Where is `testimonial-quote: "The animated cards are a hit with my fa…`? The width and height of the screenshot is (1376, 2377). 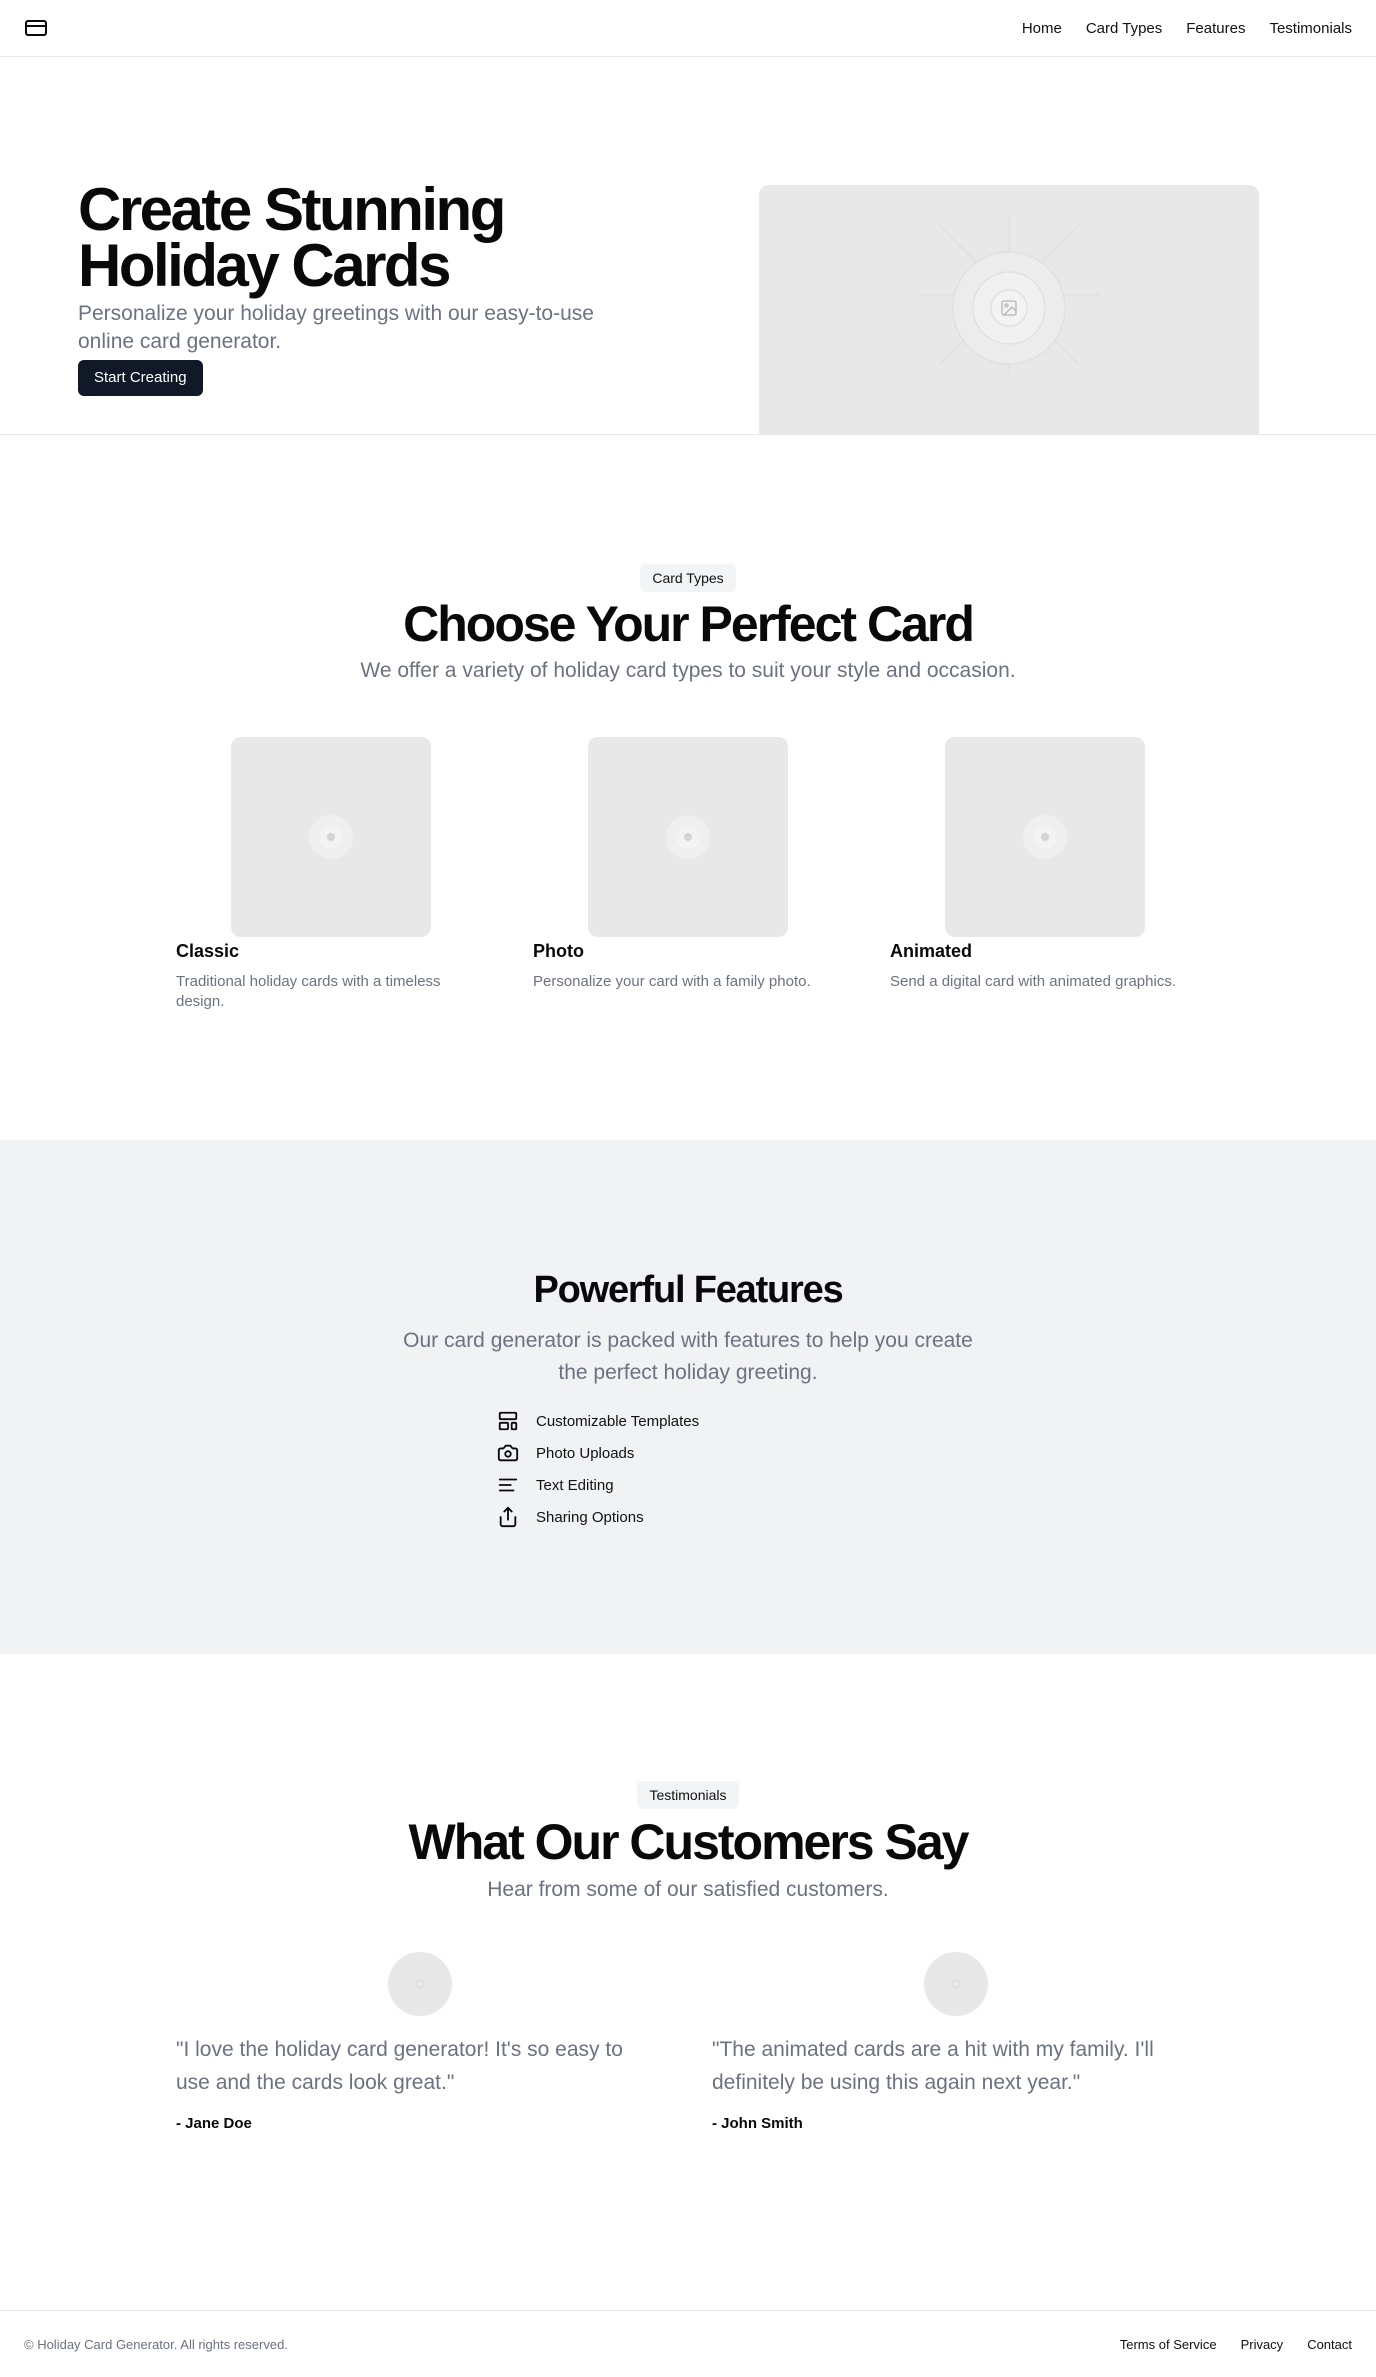 testimonial-quote: "The animated cards are a hit with my fa… is located at coordinates (933, 2066).